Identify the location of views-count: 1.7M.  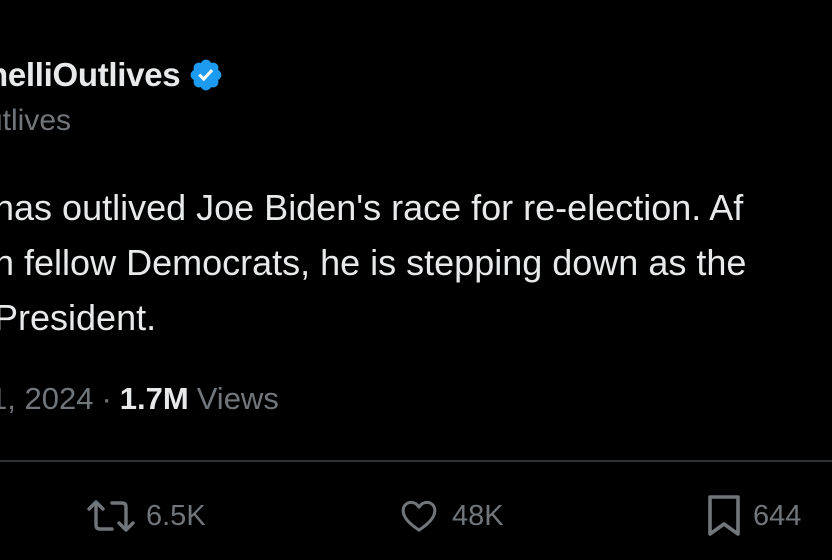
(154, 398).